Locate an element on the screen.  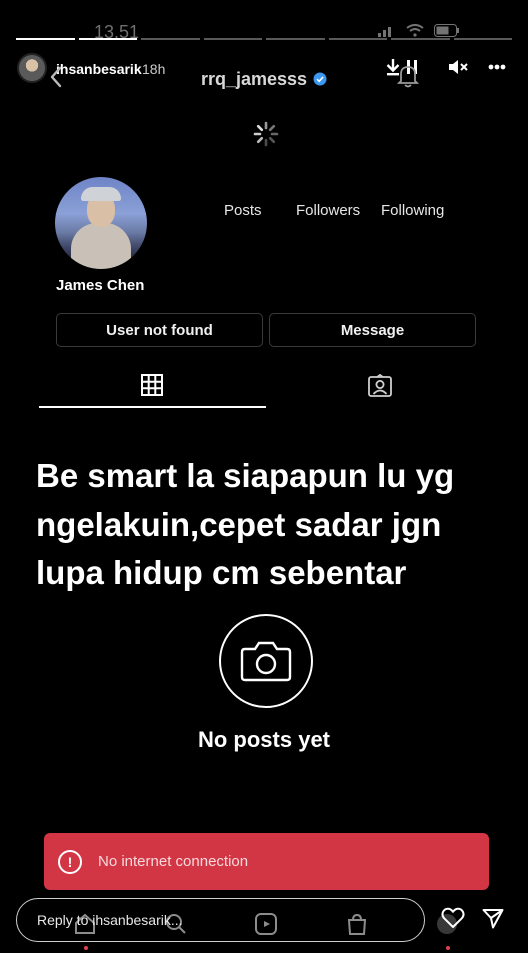
profile-avatar is located at coordinates (101, 223).